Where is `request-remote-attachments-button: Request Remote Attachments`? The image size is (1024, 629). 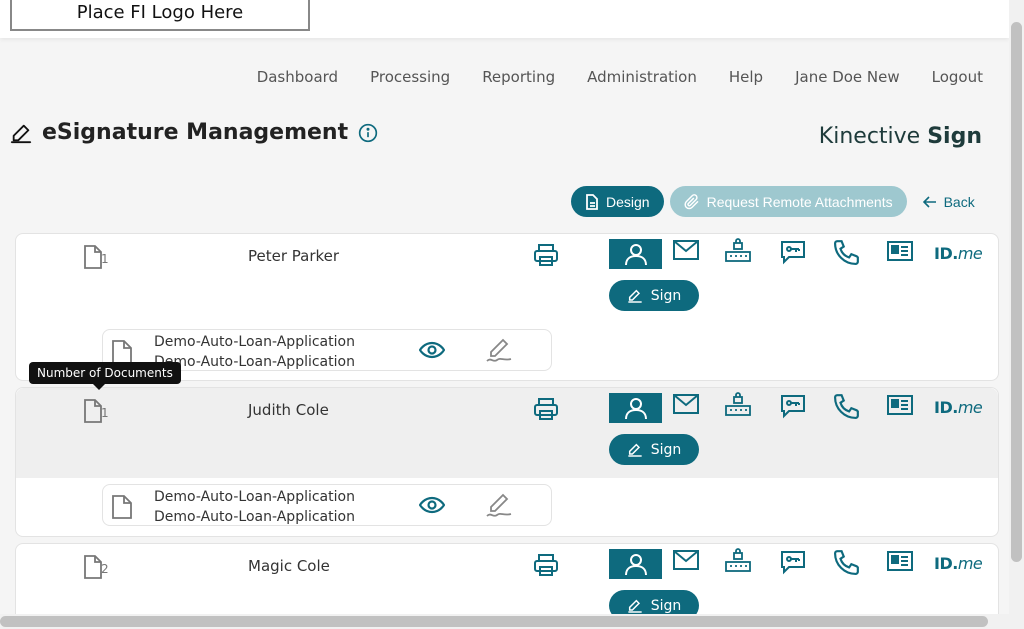 request-remote-attachments-button: Request Remote Attachments is located at coordinates (788, 201).